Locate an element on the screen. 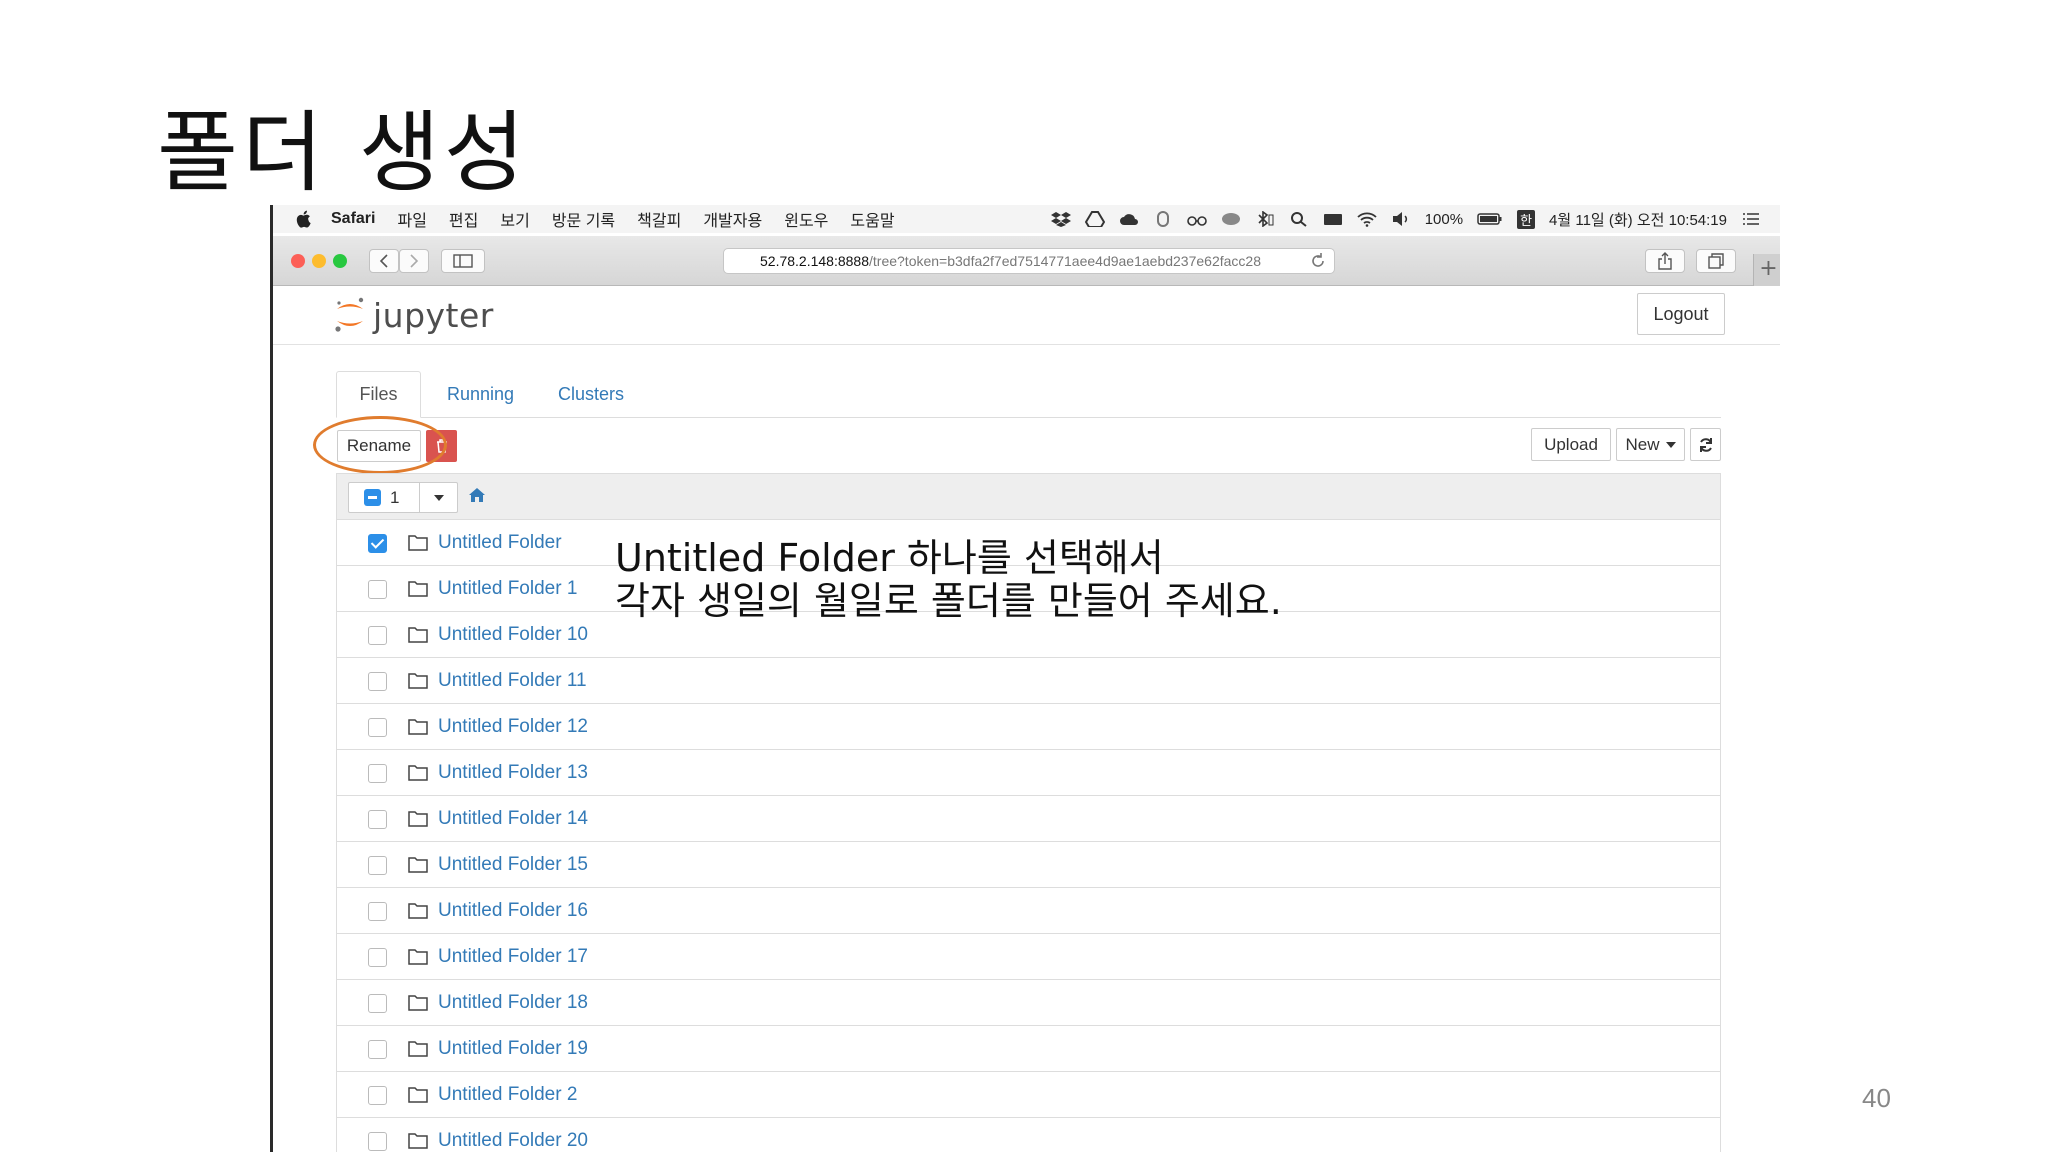 The image size is (2048, 1152). folder-name-link: Untitled Folder 19 is located at coordinates (513, 1049).